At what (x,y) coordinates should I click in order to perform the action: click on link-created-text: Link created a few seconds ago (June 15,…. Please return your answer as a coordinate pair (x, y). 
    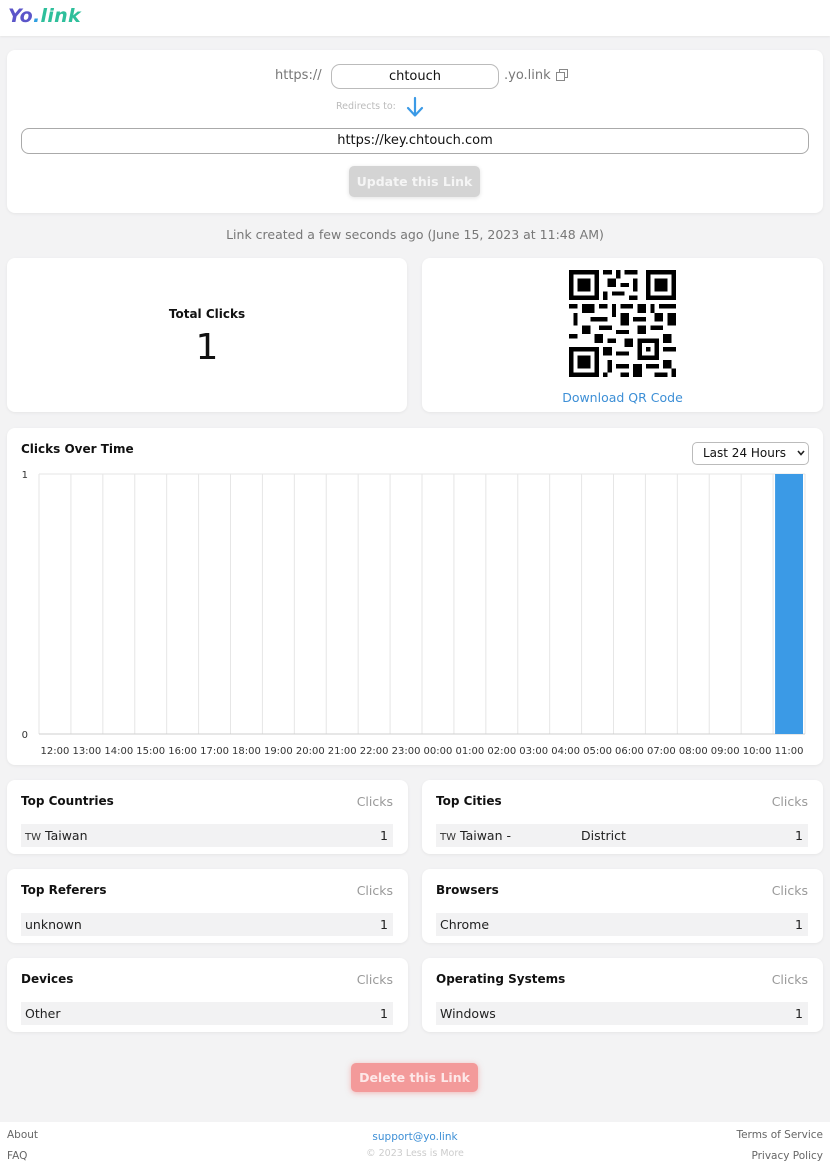
    Looking at the image, I should click on (415, 234).